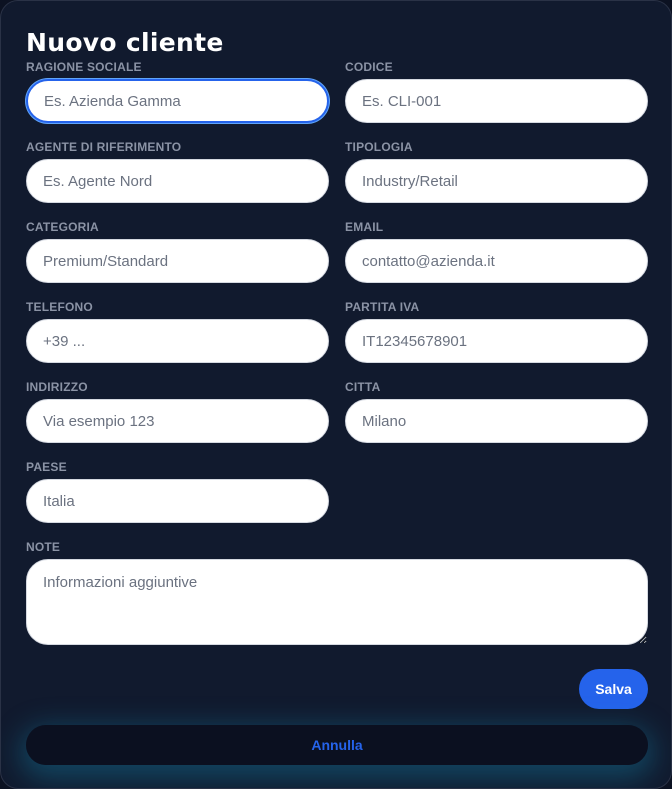 The image size is (672, 789). Describe the element at coordinates (337, 602) in the screenshot. I see `note-textarea` at that location.